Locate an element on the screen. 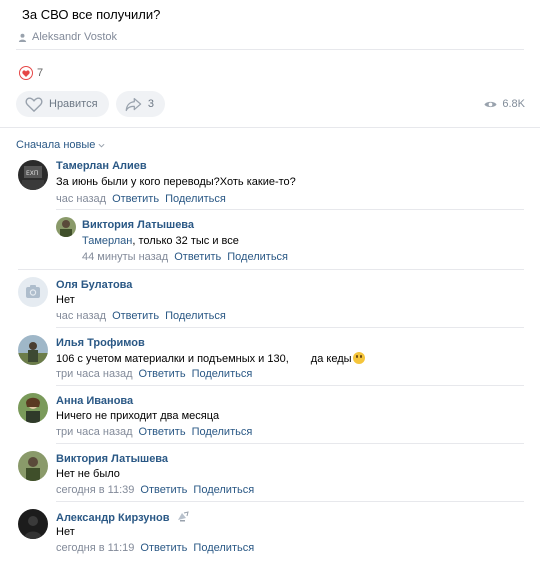 Image resolution: width=540 pixels, height=562 pixels. share-count: 3 is located at coordinates (150, 104).